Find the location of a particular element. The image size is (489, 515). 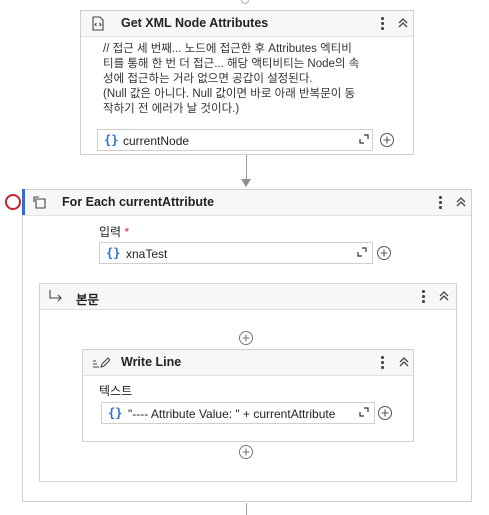

body-title: 본문 is located at coordinates (88, 300).